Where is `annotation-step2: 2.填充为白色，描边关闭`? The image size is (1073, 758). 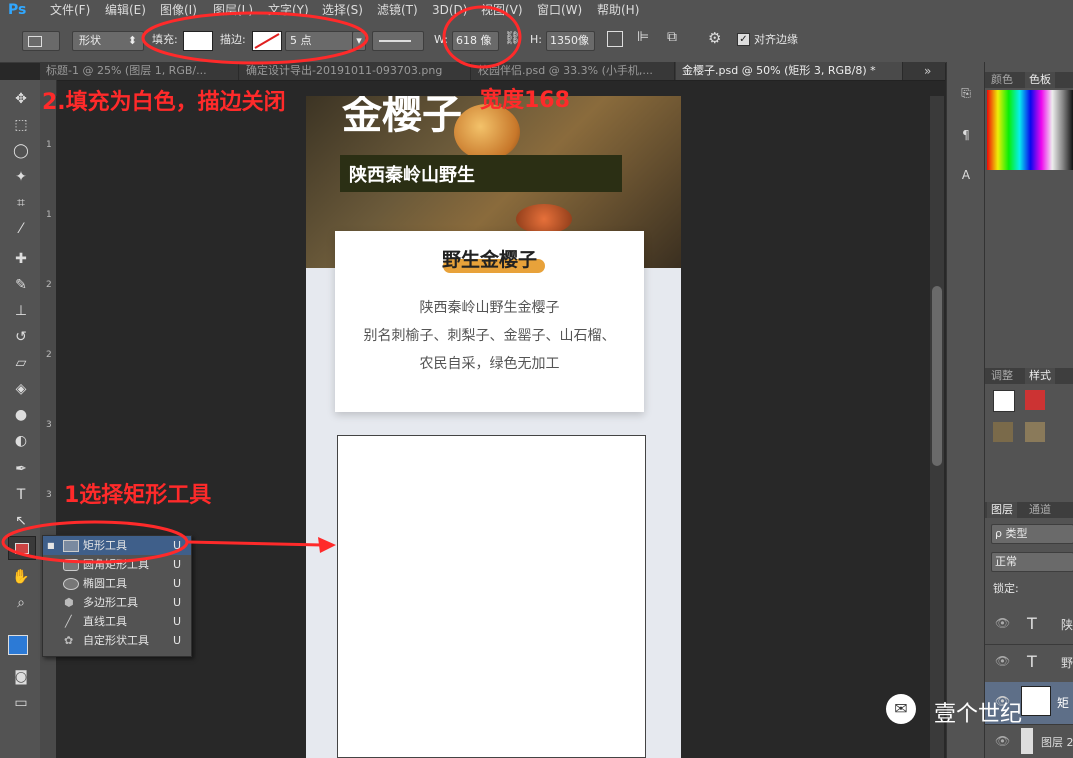 annotation-step2: 2.填充为白色，描边关闭 is located at coordinates (164, 102).